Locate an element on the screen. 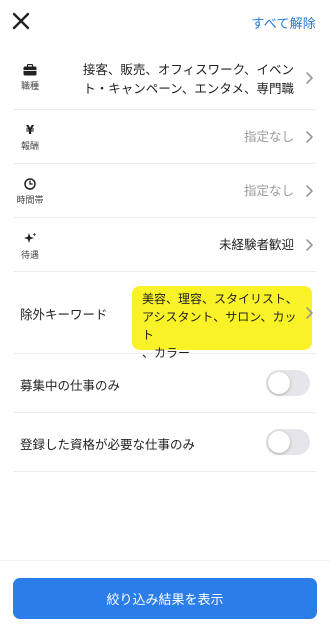  filter-row-pay: ¥ 報酬 指定なし is located at coordinates (165, 137).